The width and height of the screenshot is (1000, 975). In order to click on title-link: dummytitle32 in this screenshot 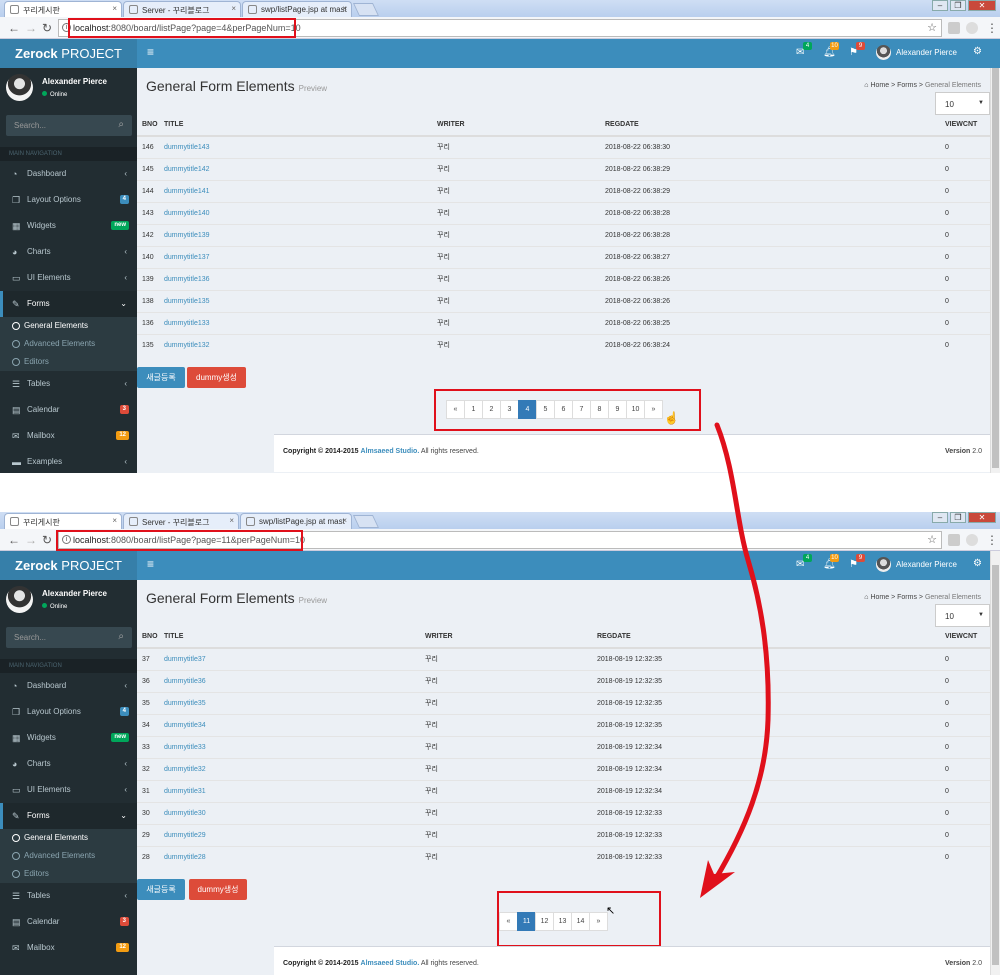, I will do `click(294, 768)`.